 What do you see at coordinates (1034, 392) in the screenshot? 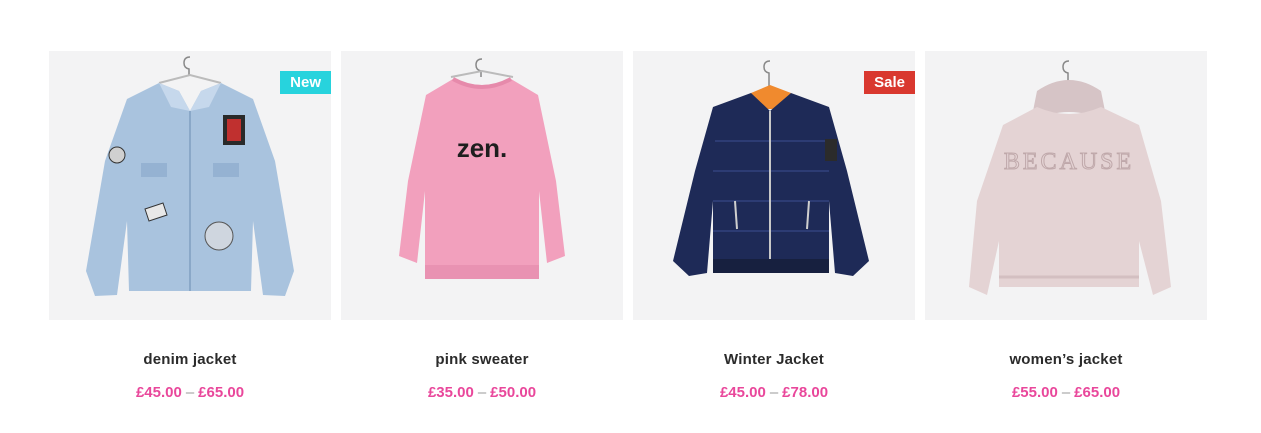
I see `price-min: £55.00` at bounding box center [1034, 392].